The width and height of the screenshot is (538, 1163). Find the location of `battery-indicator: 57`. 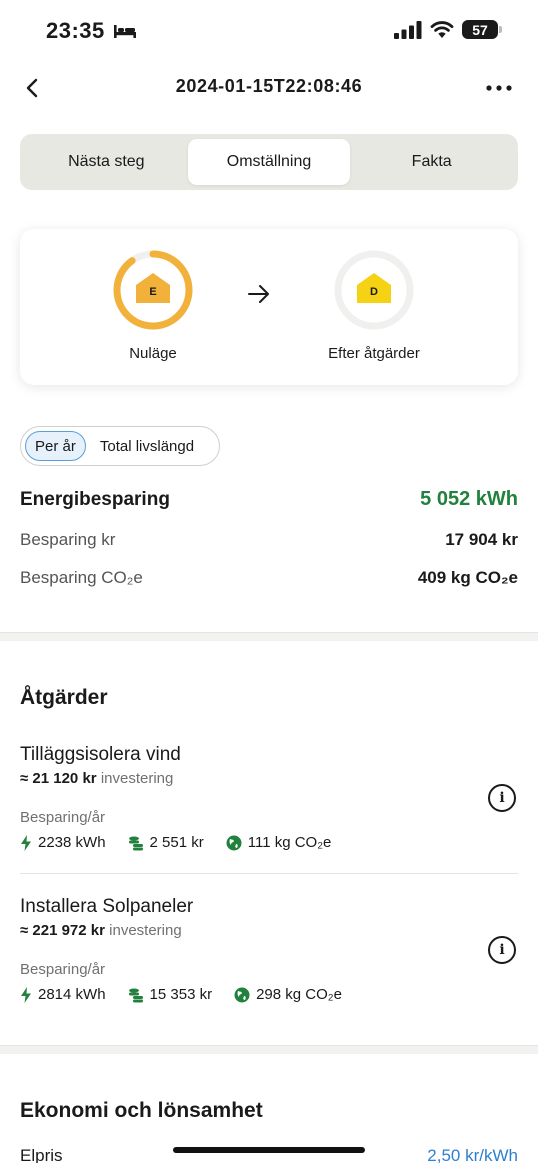

battery-indicator: 57 is located at coordinates (482, 29).